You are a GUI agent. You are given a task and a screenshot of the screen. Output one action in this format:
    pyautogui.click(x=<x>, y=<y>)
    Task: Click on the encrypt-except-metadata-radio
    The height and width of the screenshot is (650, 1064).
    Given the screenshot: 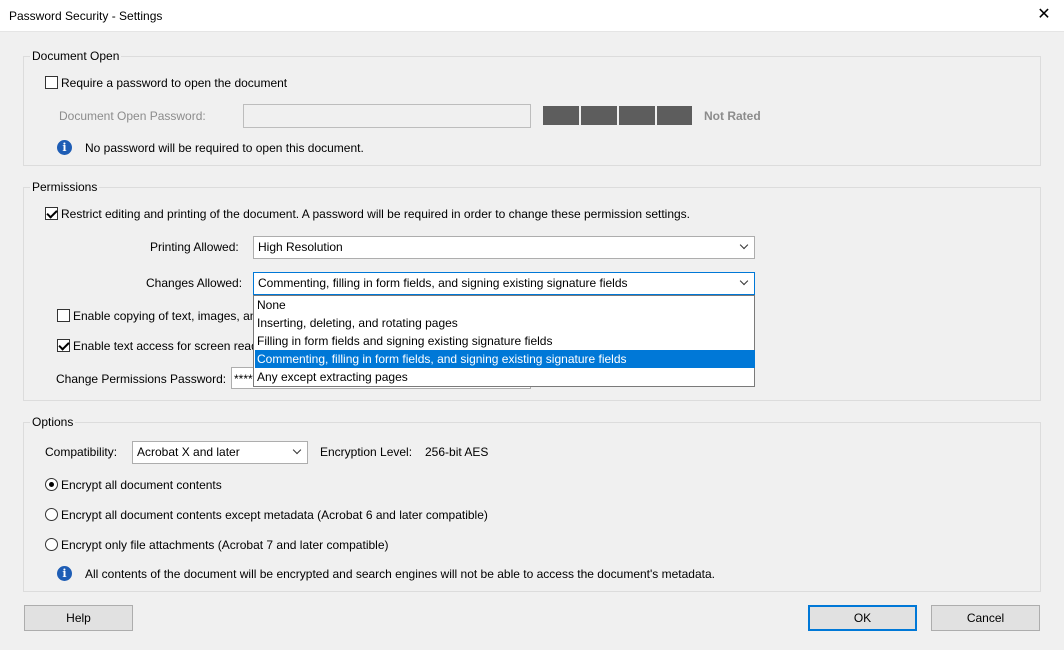 What is the action you would take?
    pyautogui.click(x=51, y=514)
    